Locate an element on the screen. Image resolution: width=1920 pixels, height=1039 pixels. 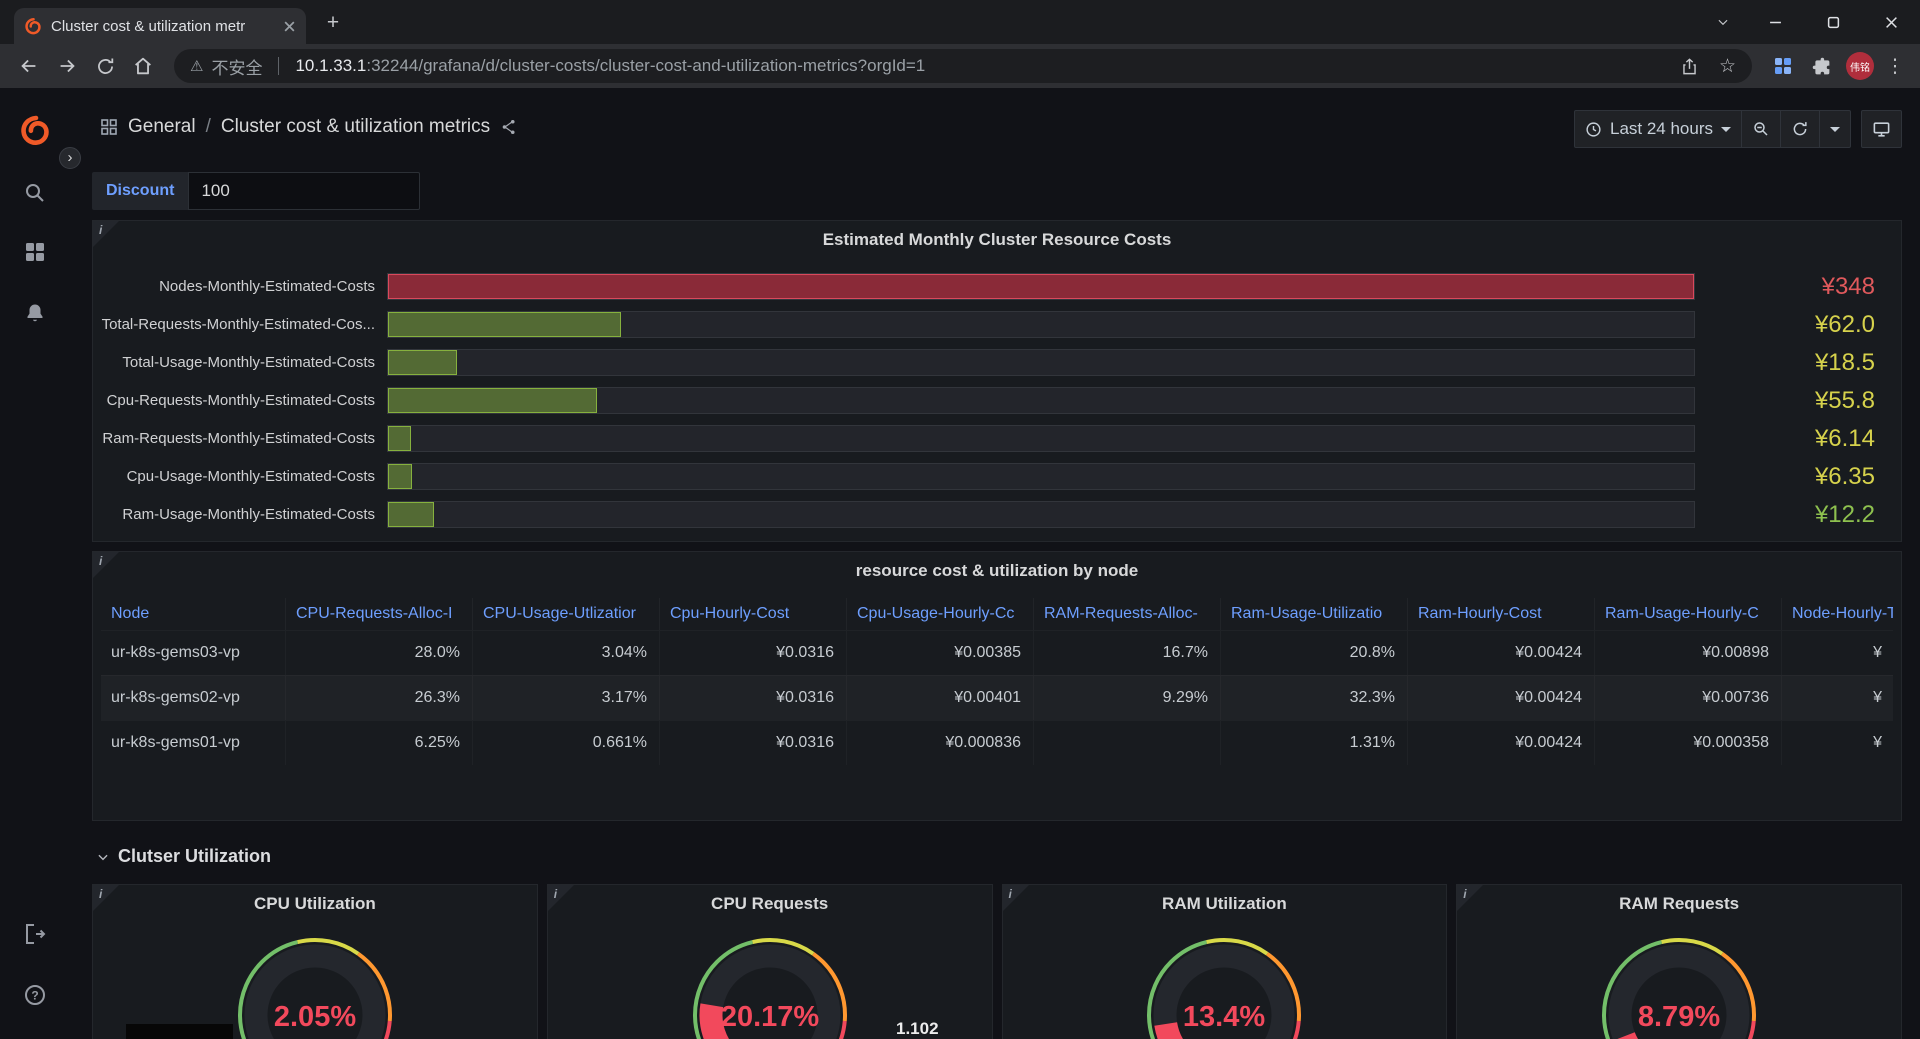
table-cell: 3.17% is located at coordinates (566, 698).